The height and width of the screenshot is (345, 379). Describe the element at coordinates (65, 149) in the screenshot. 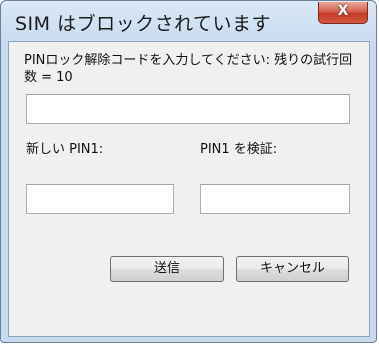

I see `new-pin-label: 新しい PIN1:` at that location.